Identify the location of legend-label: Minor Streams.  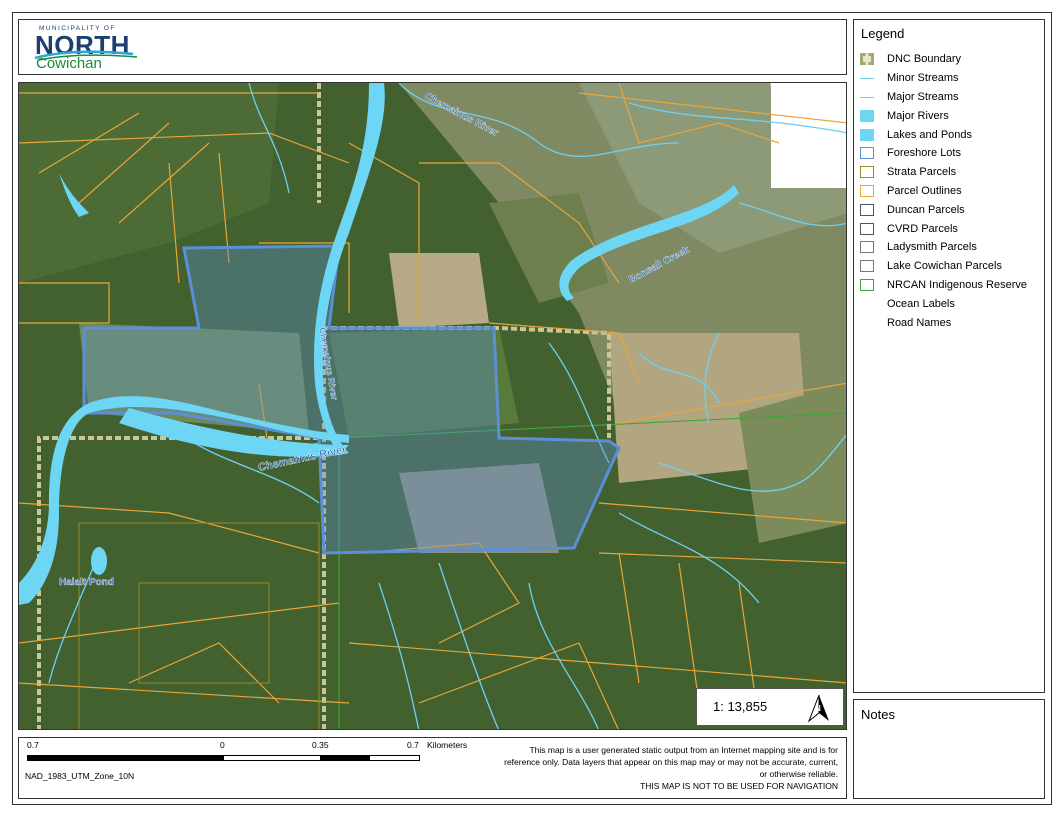
(923, 78).